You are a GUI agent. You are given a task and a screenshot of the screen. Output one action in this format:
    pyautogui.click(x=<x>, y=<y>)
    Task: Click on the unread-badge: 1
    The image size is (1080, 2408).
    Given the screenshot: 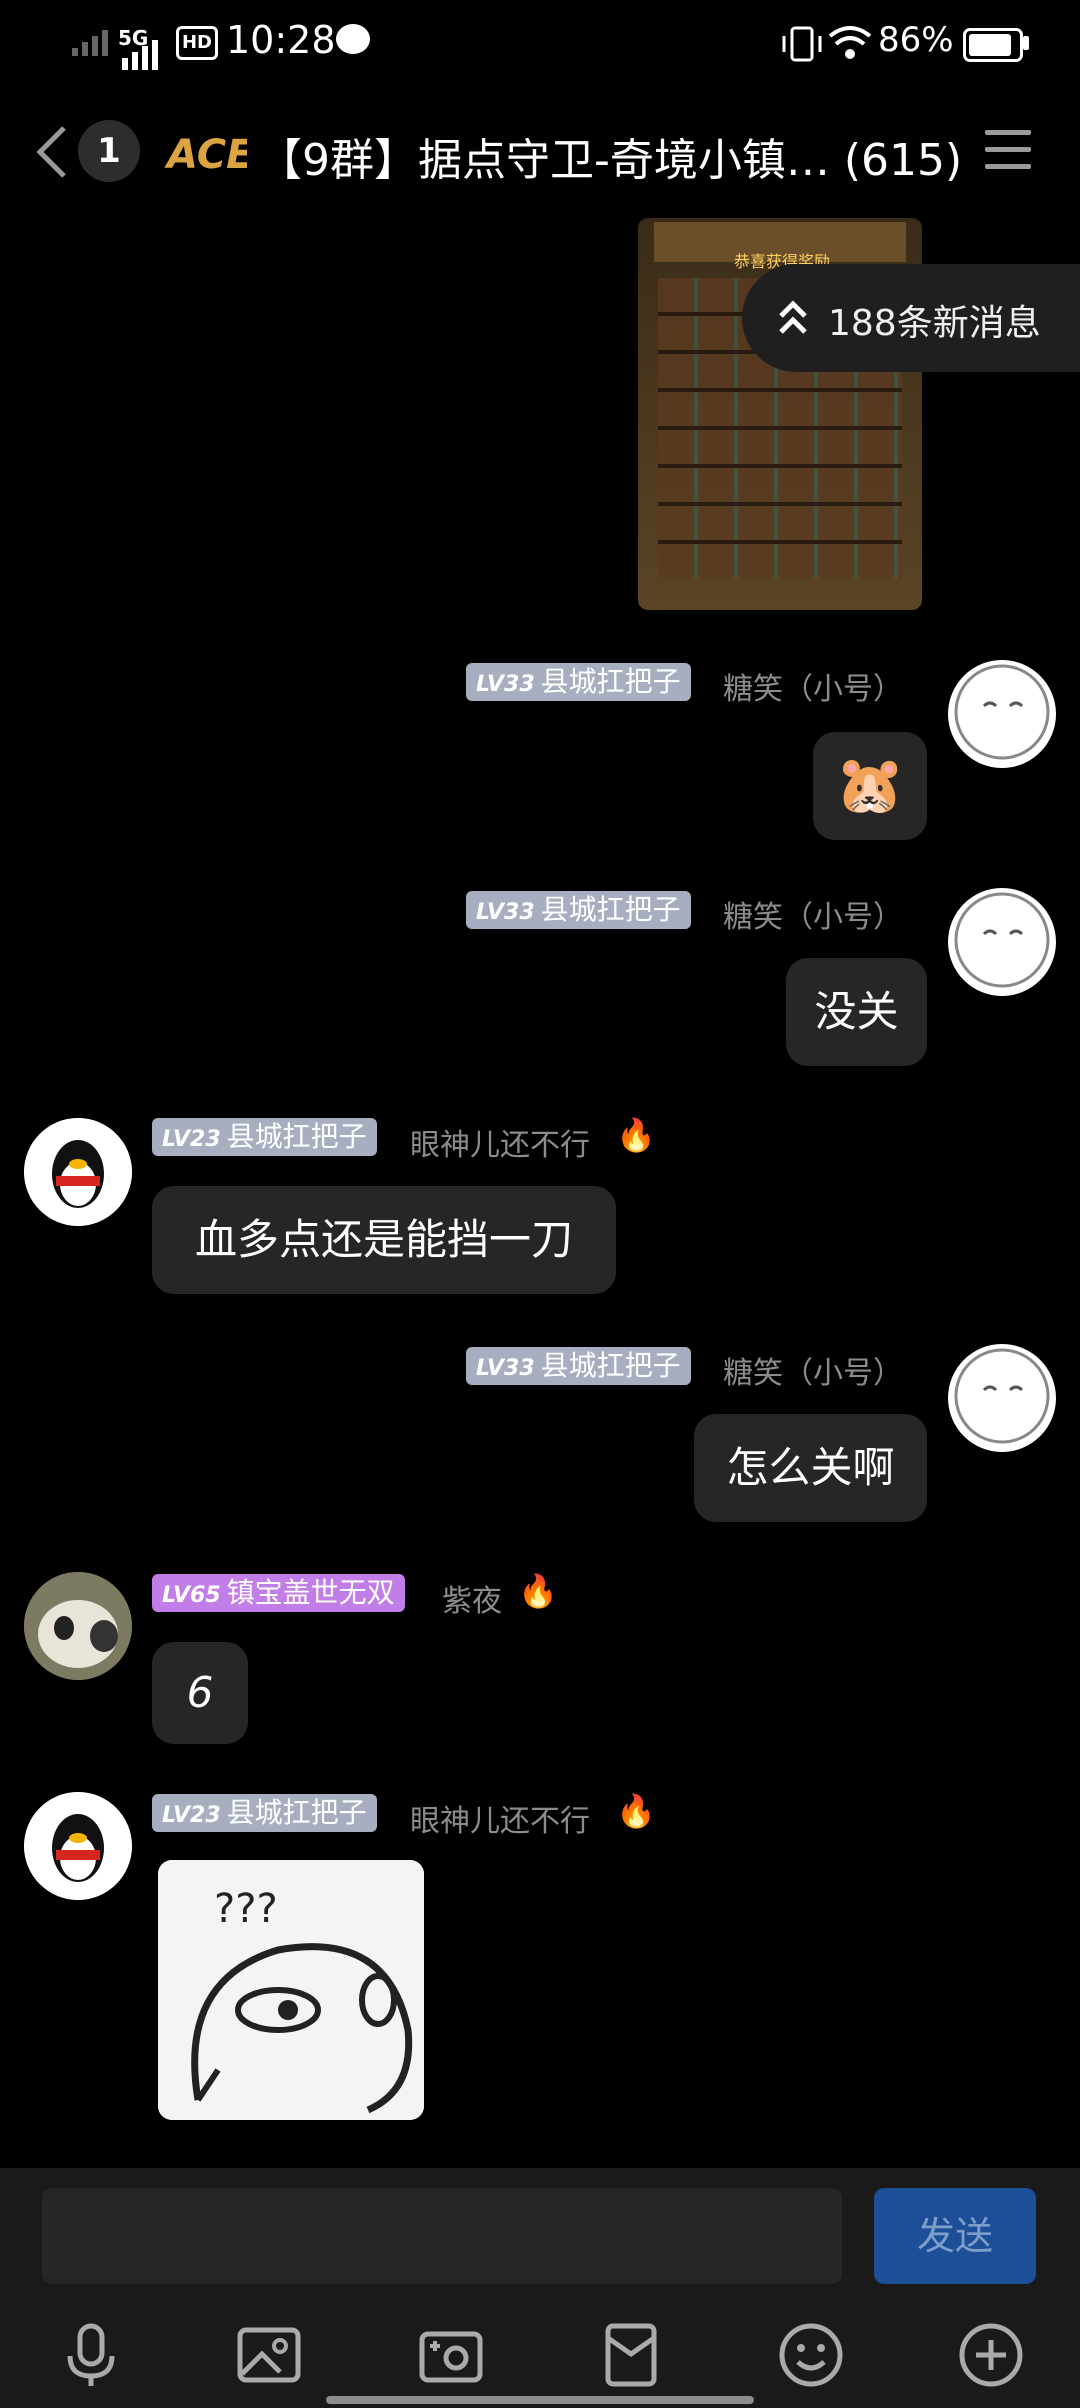 What is the action you would take?
    pyautogui.click(x=109, y=151)
    